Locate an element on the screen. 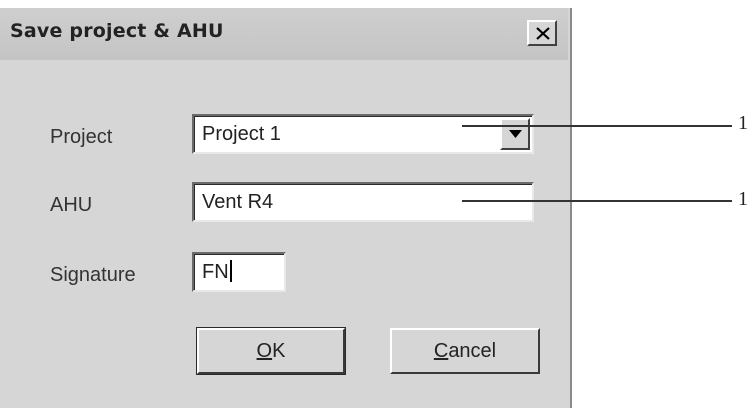  signature-input: FN is located at coordinates (239, 272).